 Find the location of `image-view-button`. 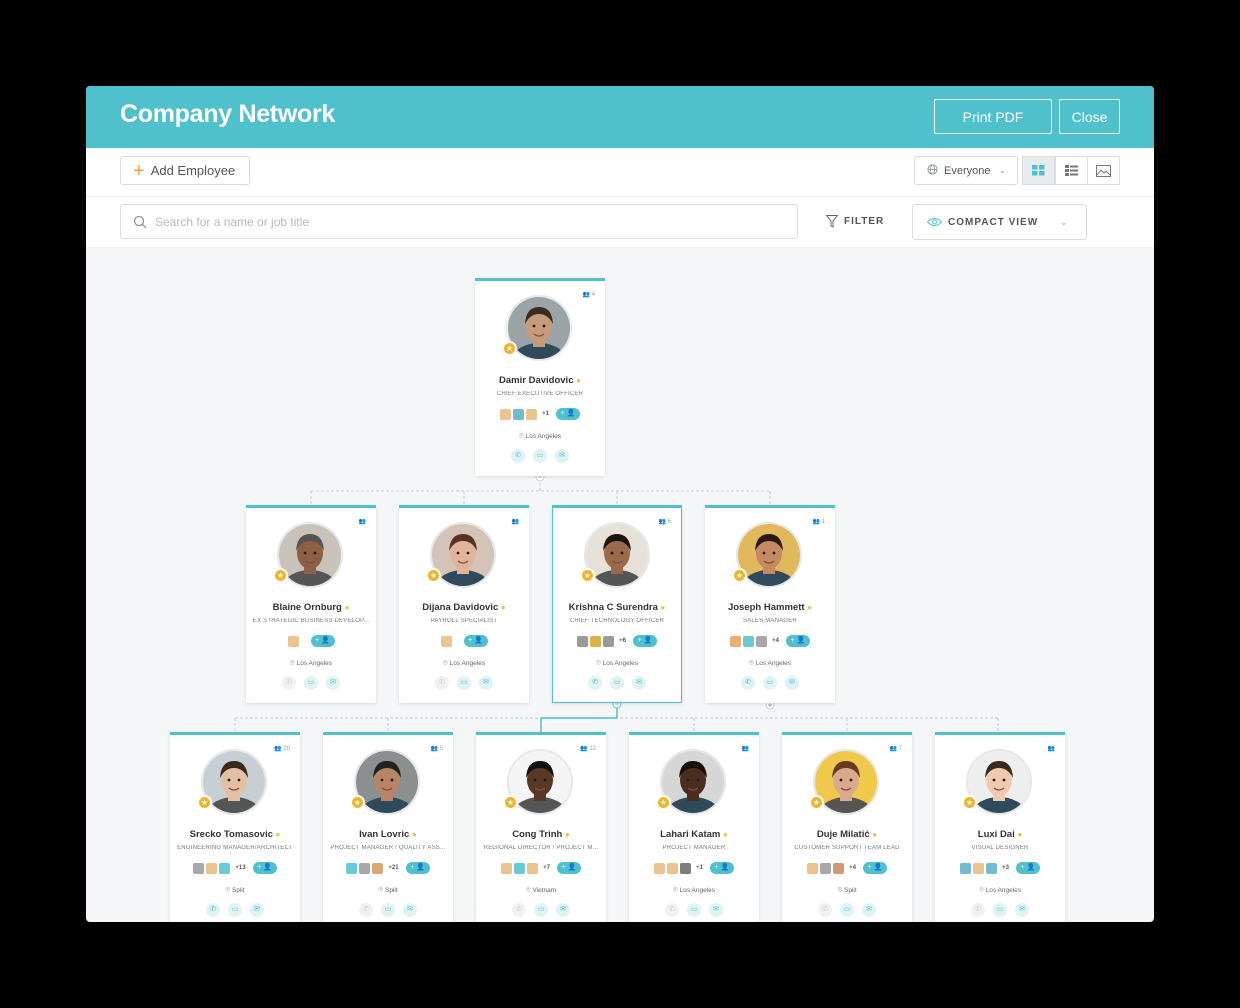

image-view-button is located at coordinates (1103, 170).